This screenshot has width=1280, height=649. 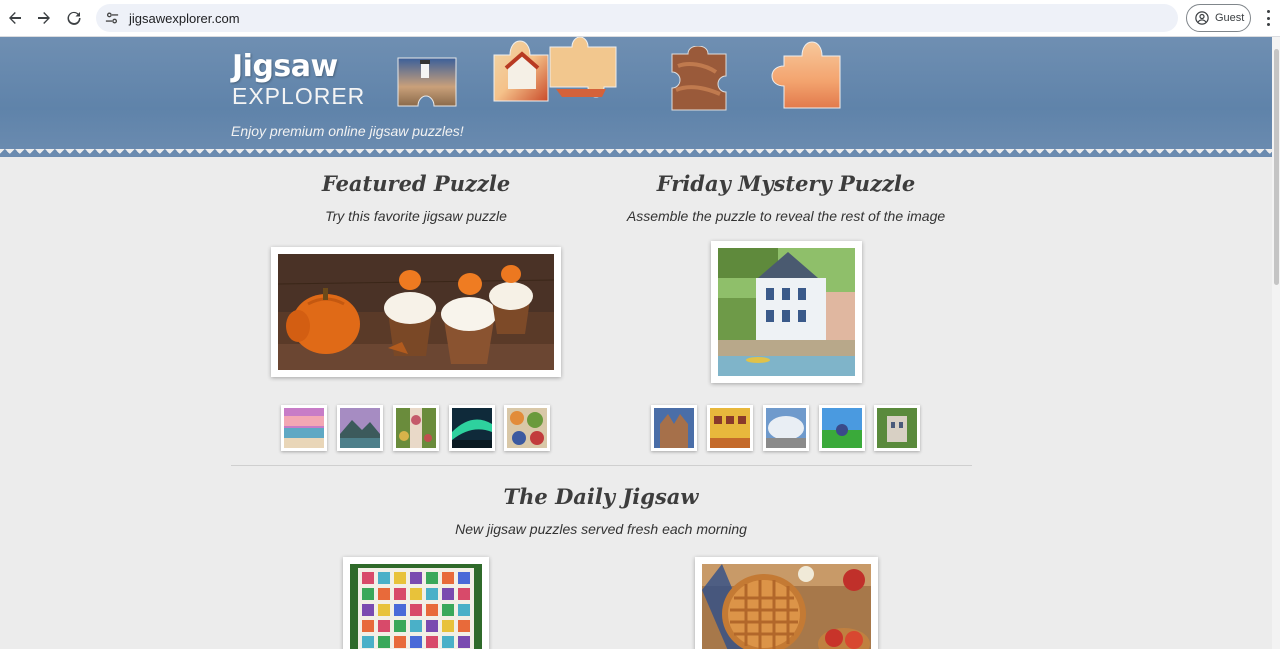 I want to click on yellow-building-photo, so click(x=730, y=428).